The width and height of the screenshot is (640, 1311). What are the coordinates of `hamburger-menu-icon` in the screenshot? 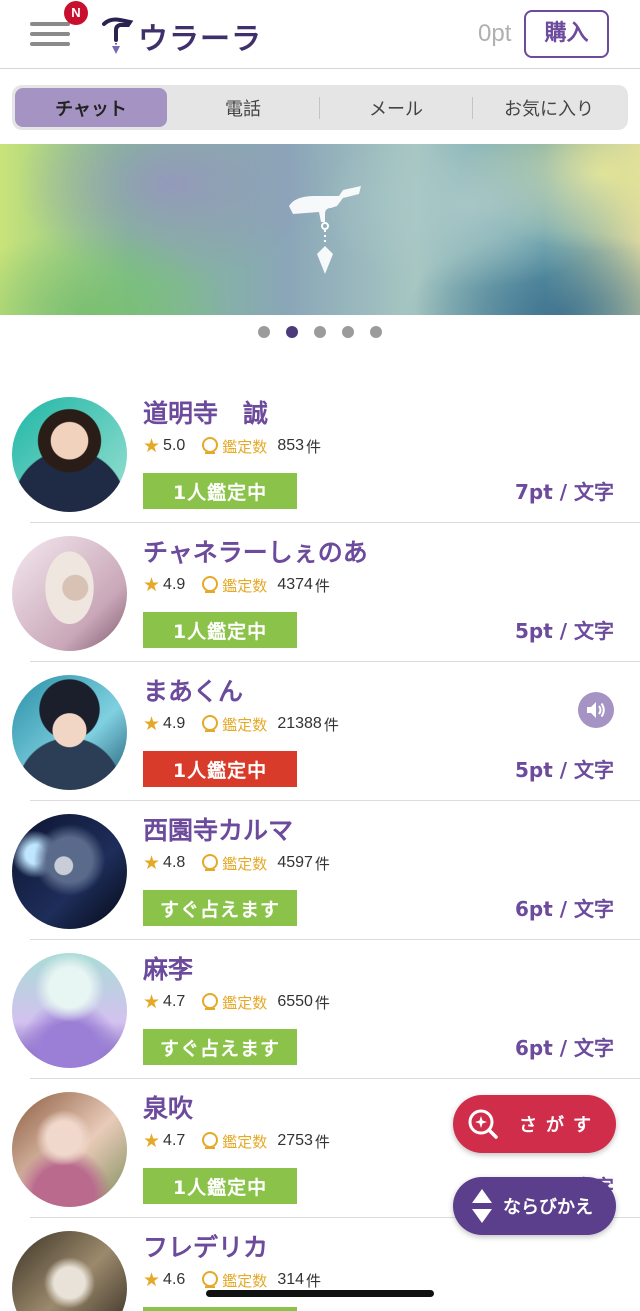 It's located at (50, 35).